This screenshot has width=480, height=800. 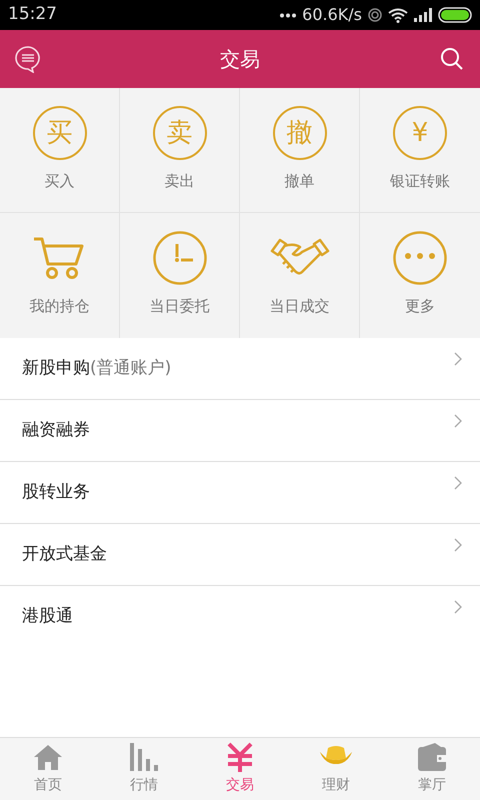 I want to click on grid-tile: 买 买入, so click(x=60, y=150).